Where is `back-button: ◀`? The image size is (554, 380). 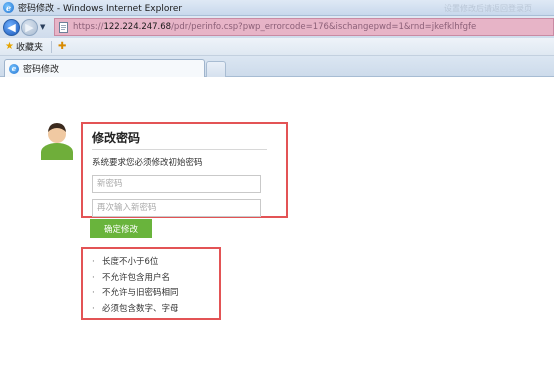
back-button: ◀ is located at coordinates (11, 27).